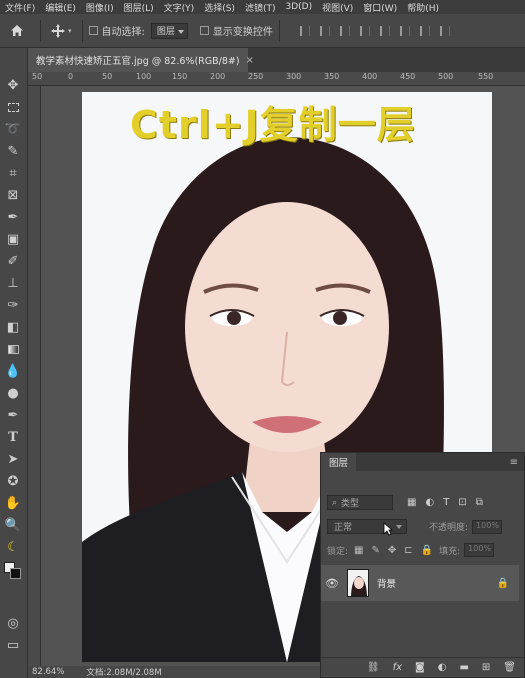  What do you see at coordinates (429, 502) in the screenshot?
I see `filter-adjustment-icon: ◐` at bounding box center [429, 502].